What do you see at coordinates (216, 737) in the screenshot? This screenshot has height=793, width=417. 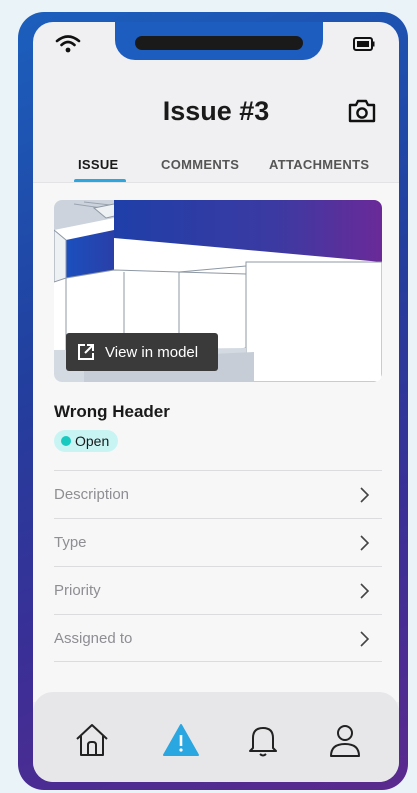 I see `bottom-nav` at bounding box center [216, 737].